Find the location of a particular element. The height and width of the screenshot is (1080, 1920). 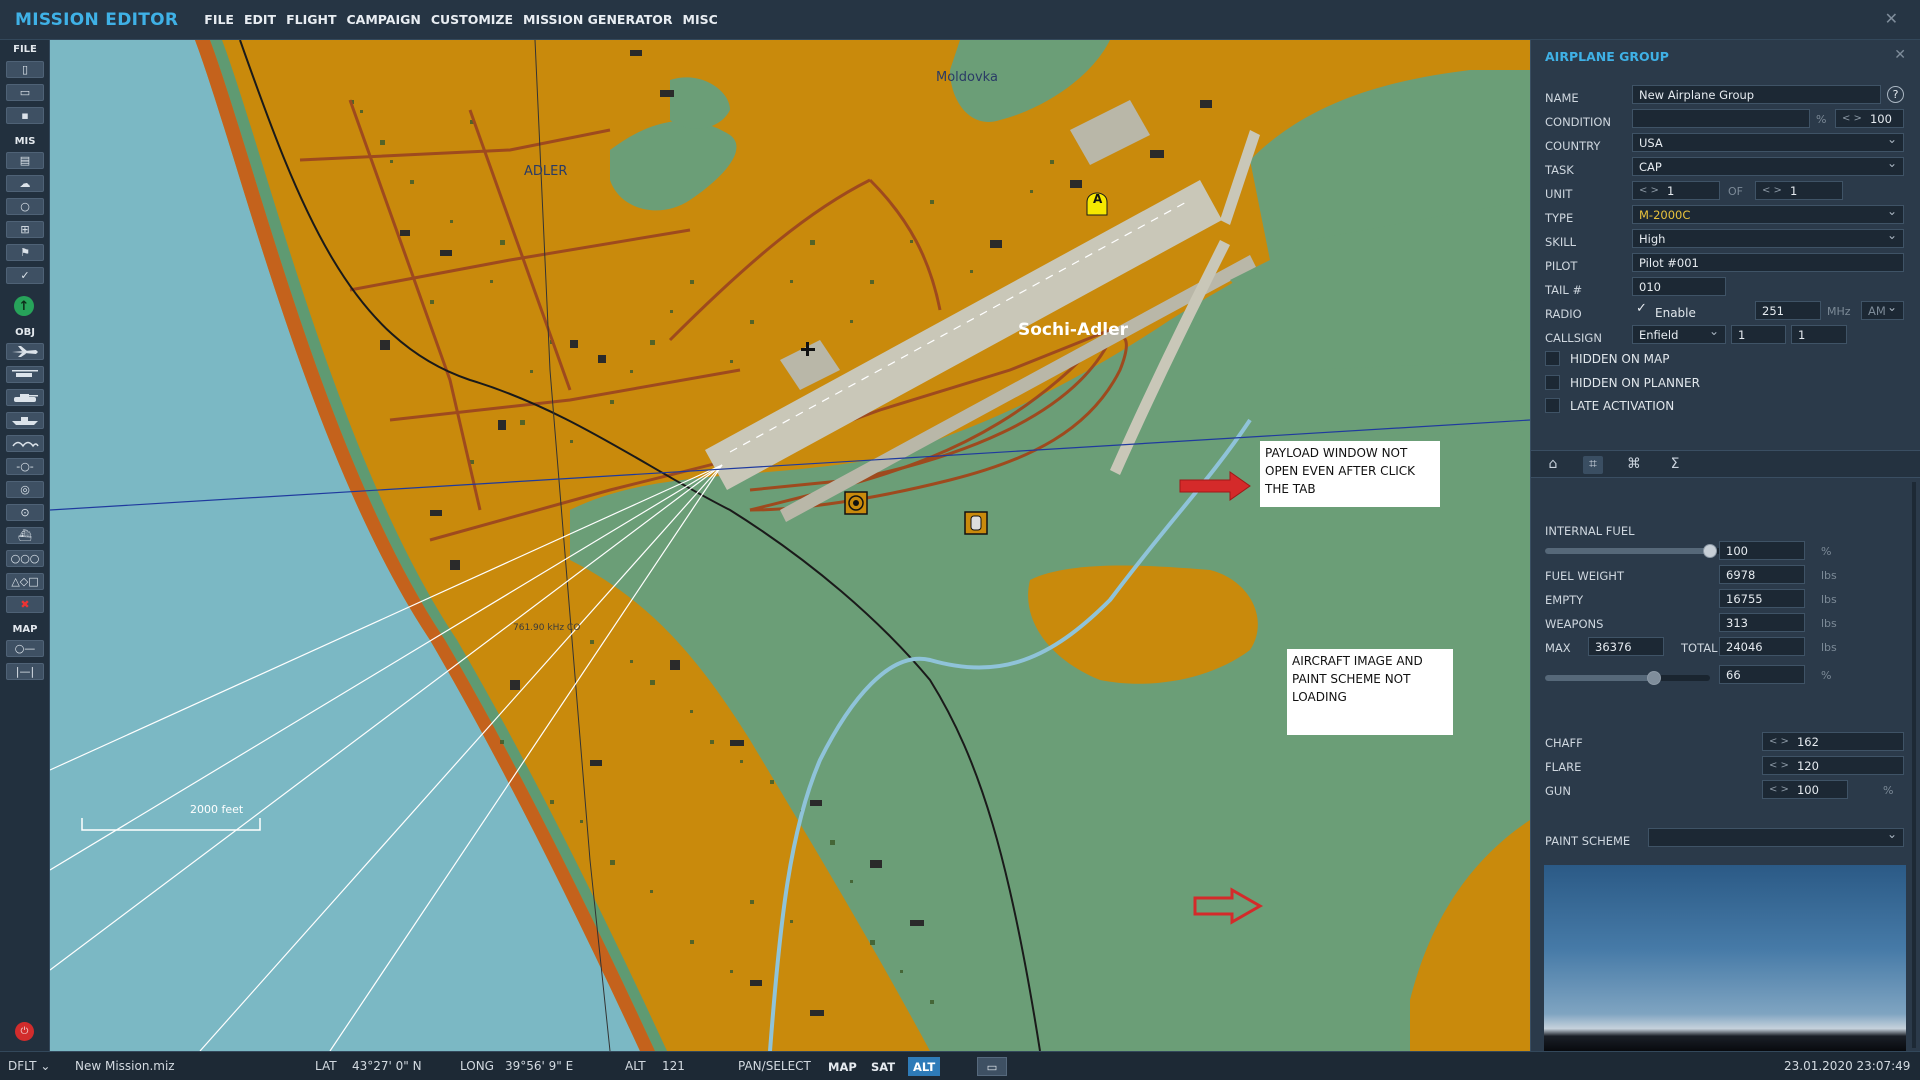

briefing-button: ▤ is located at coordinates (25, 160).